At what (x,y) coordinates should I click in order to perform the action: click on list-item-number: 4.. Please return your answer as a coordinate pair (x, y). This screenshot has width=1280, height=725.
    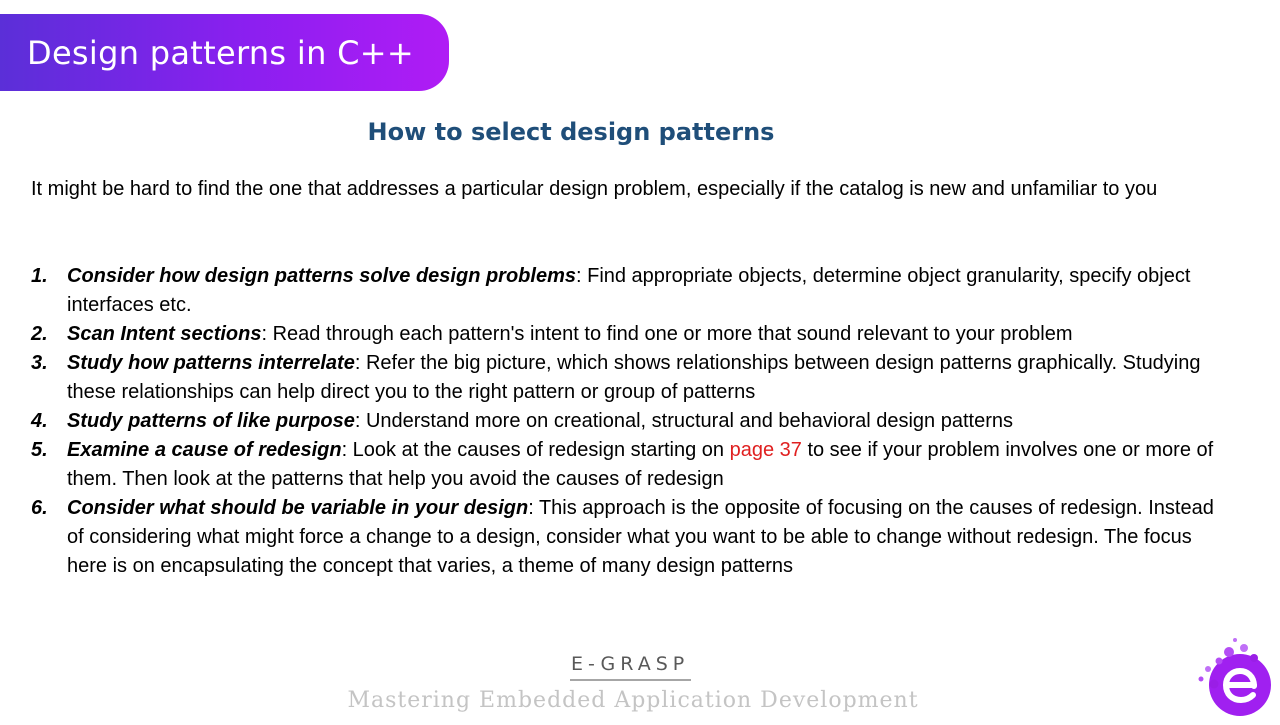
    Looking at the image, I should click on (39, 421).